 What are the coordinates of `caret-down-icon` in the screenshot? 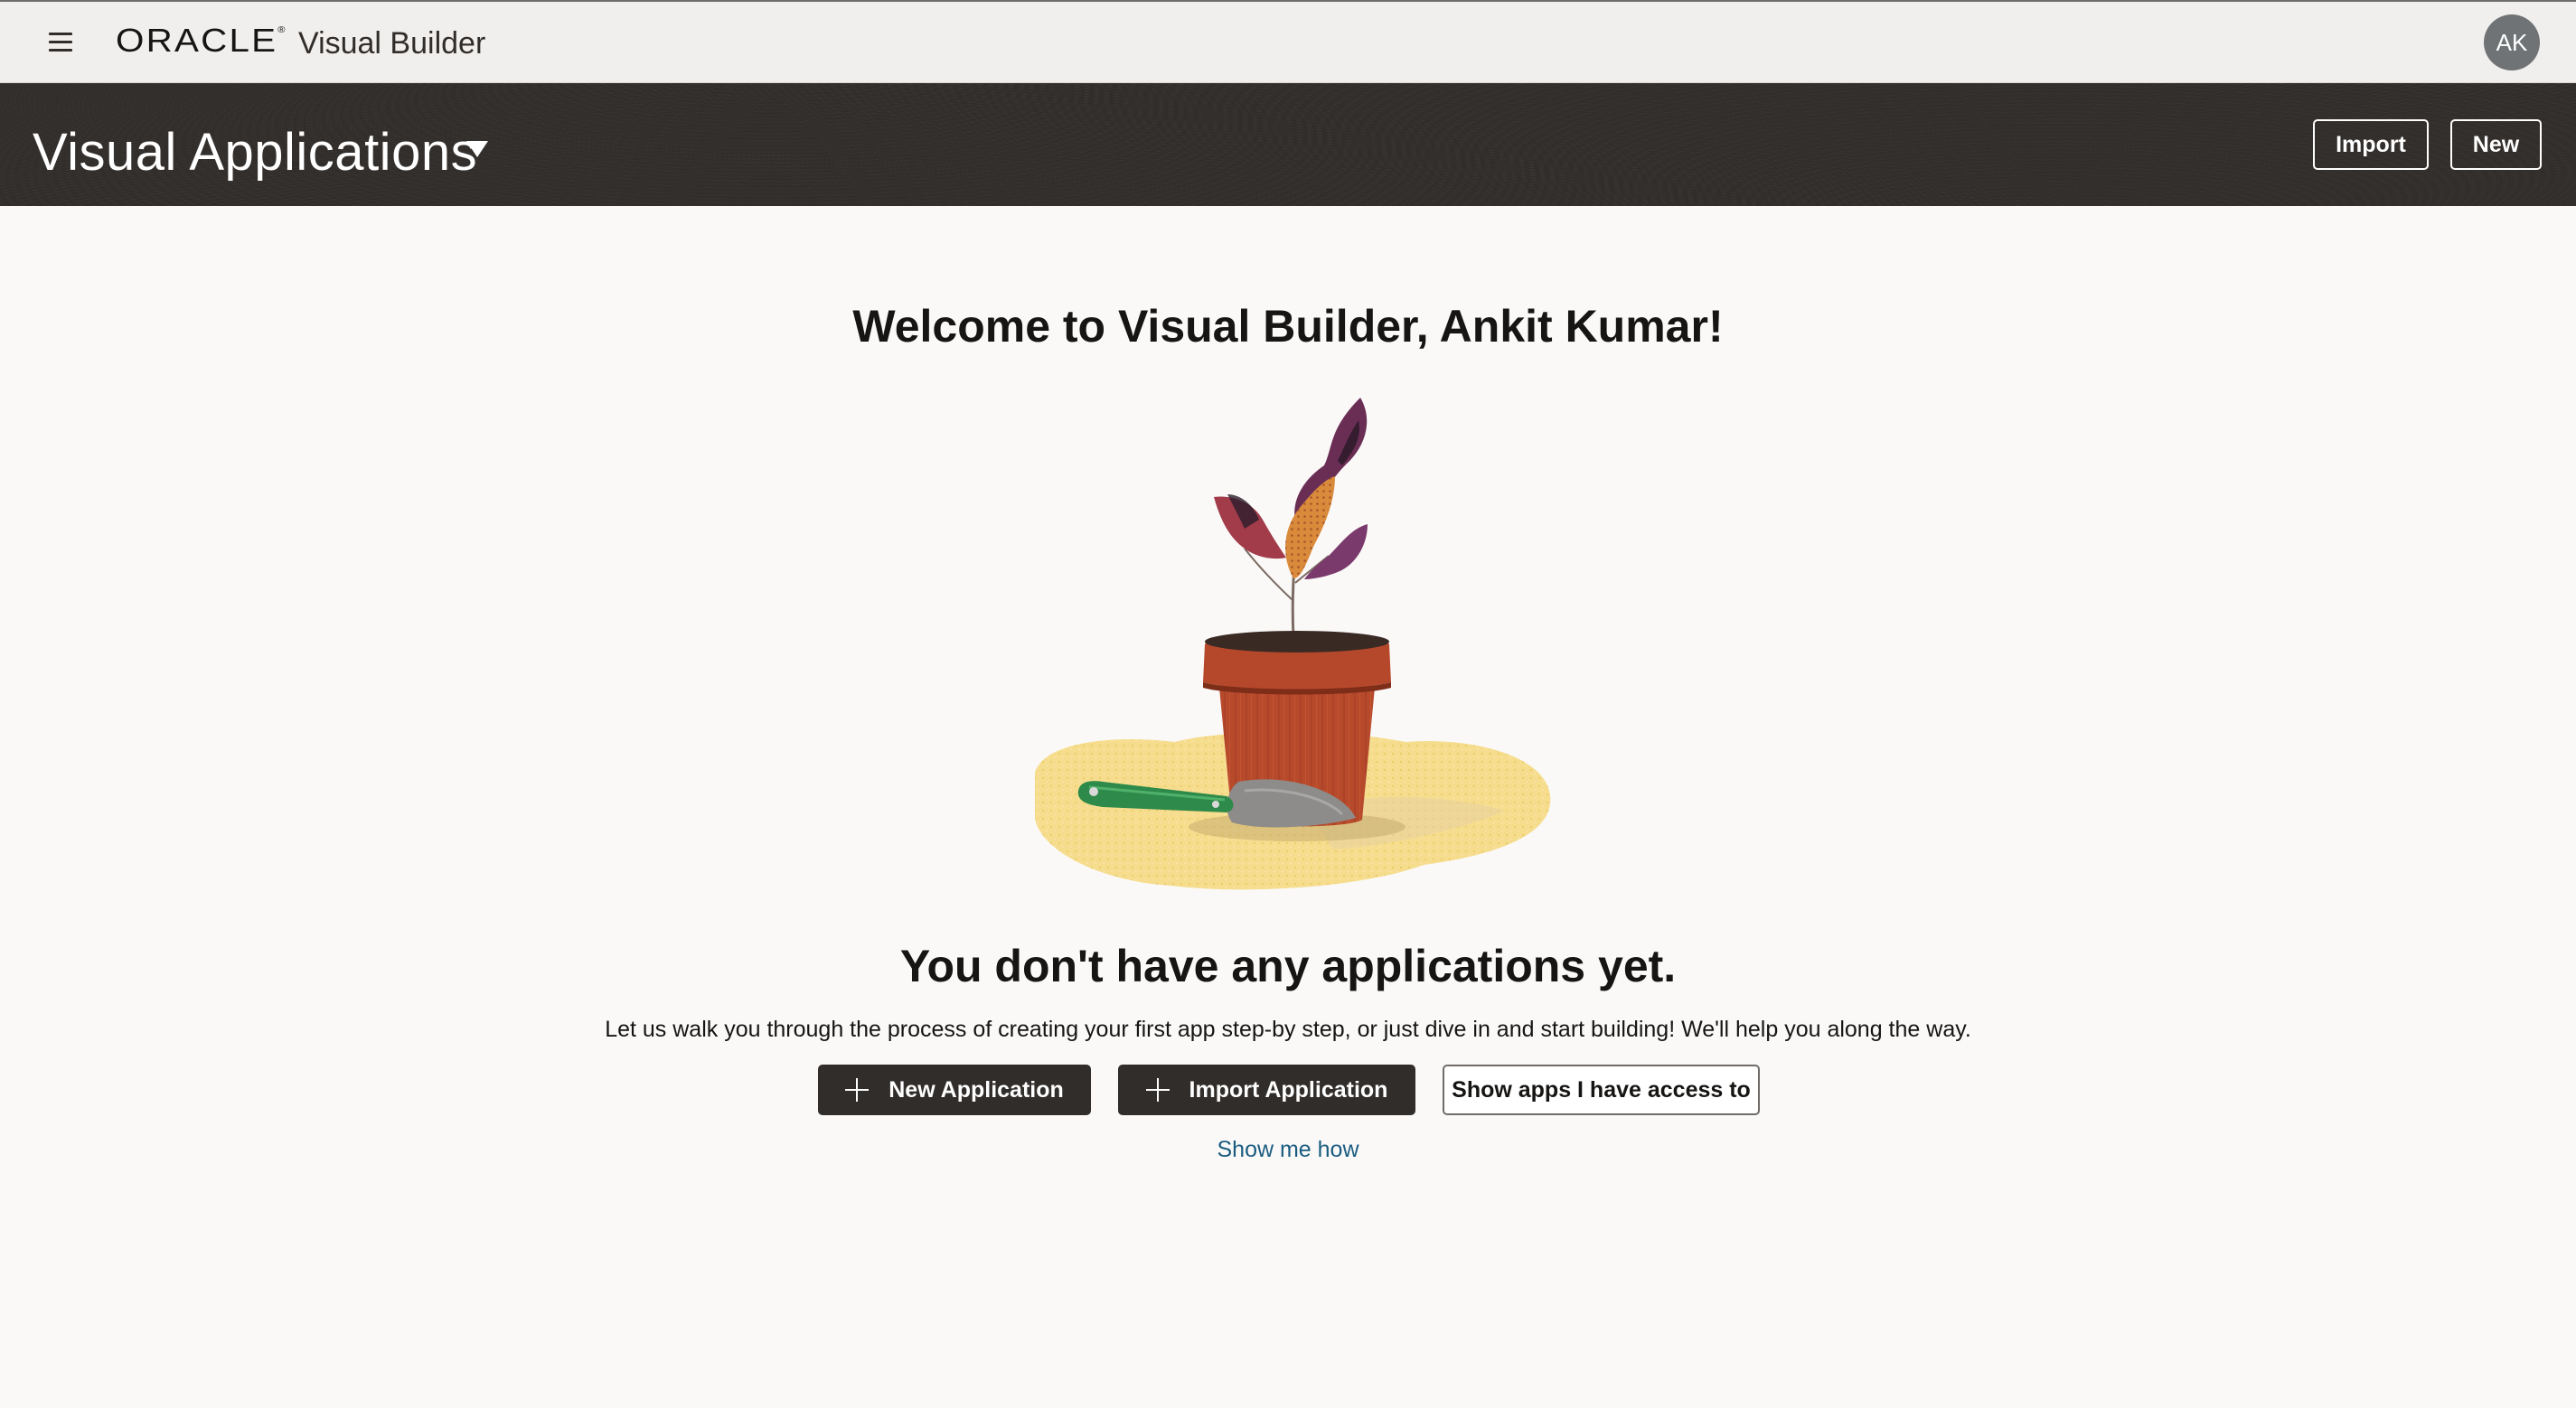 It's located at (477, 149).